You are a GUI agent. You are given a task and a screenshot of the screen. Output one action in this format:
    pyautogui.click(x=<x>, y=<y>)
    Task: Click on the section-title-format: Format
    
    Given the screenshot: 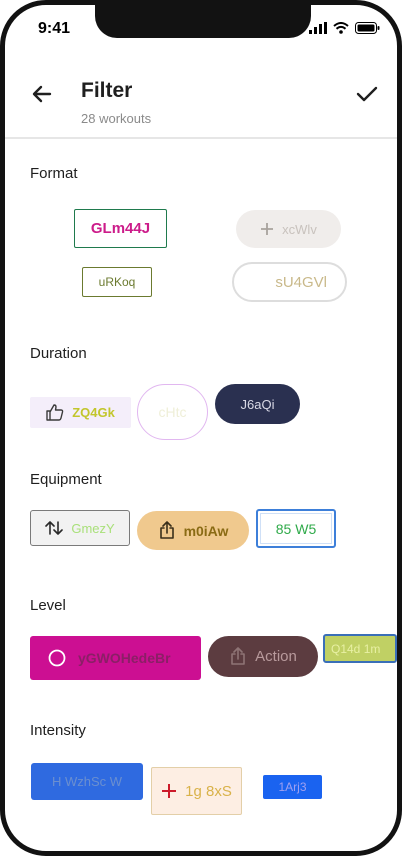 What is the action you would take?
    pyautogui.click(x=54, y=173)
    